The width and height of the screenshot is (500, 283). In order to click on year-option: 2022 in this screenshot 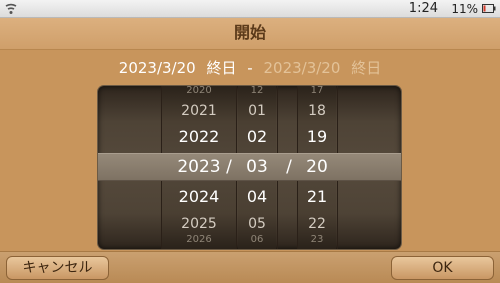, I will do `click(199, 137)`.